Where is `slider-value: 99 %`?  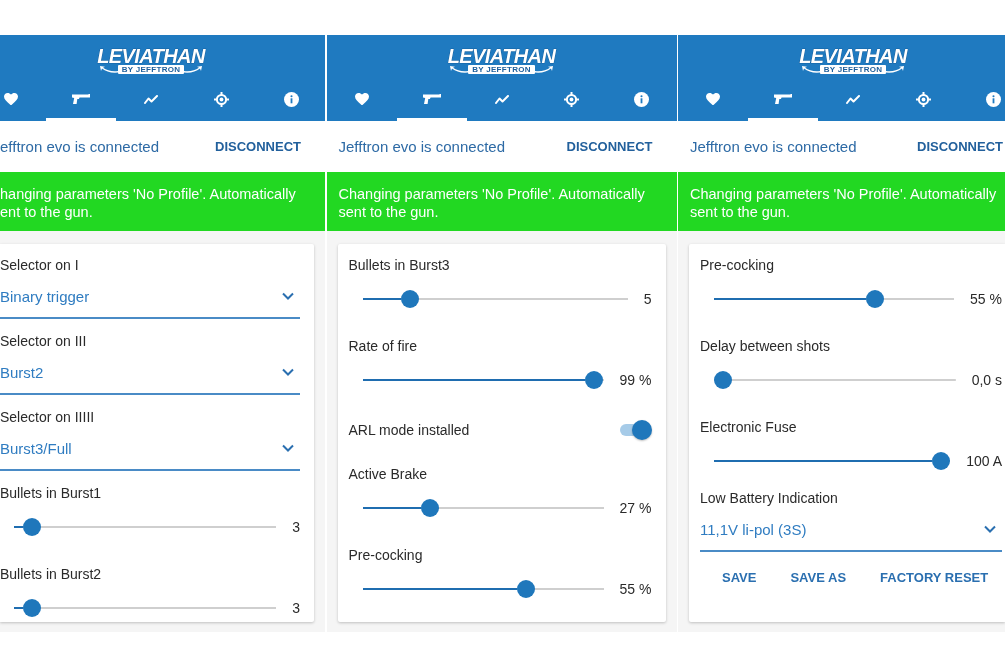 slider-value: 99 % is located at coordinates (635, 380).